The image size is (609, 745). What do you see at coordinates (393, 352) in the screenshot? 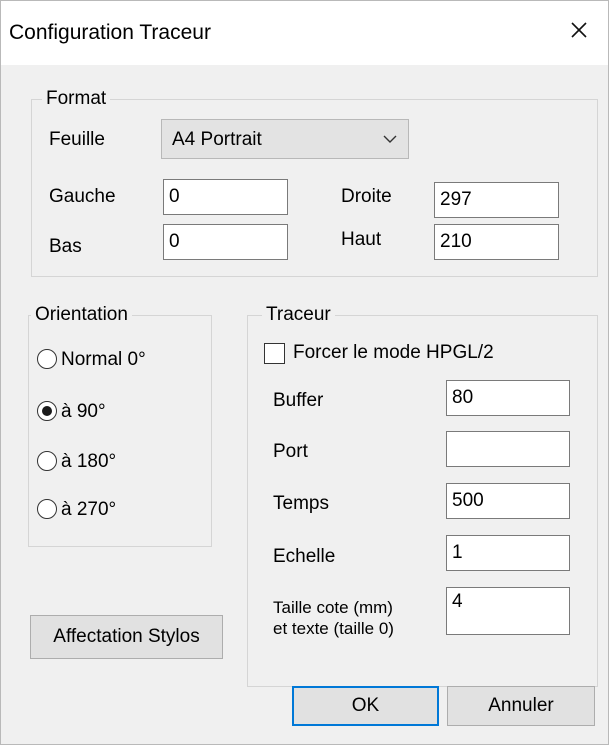
I see `force-hpgl-label: Forcer le mode HPGL/2` at bounding box center [393, 352].